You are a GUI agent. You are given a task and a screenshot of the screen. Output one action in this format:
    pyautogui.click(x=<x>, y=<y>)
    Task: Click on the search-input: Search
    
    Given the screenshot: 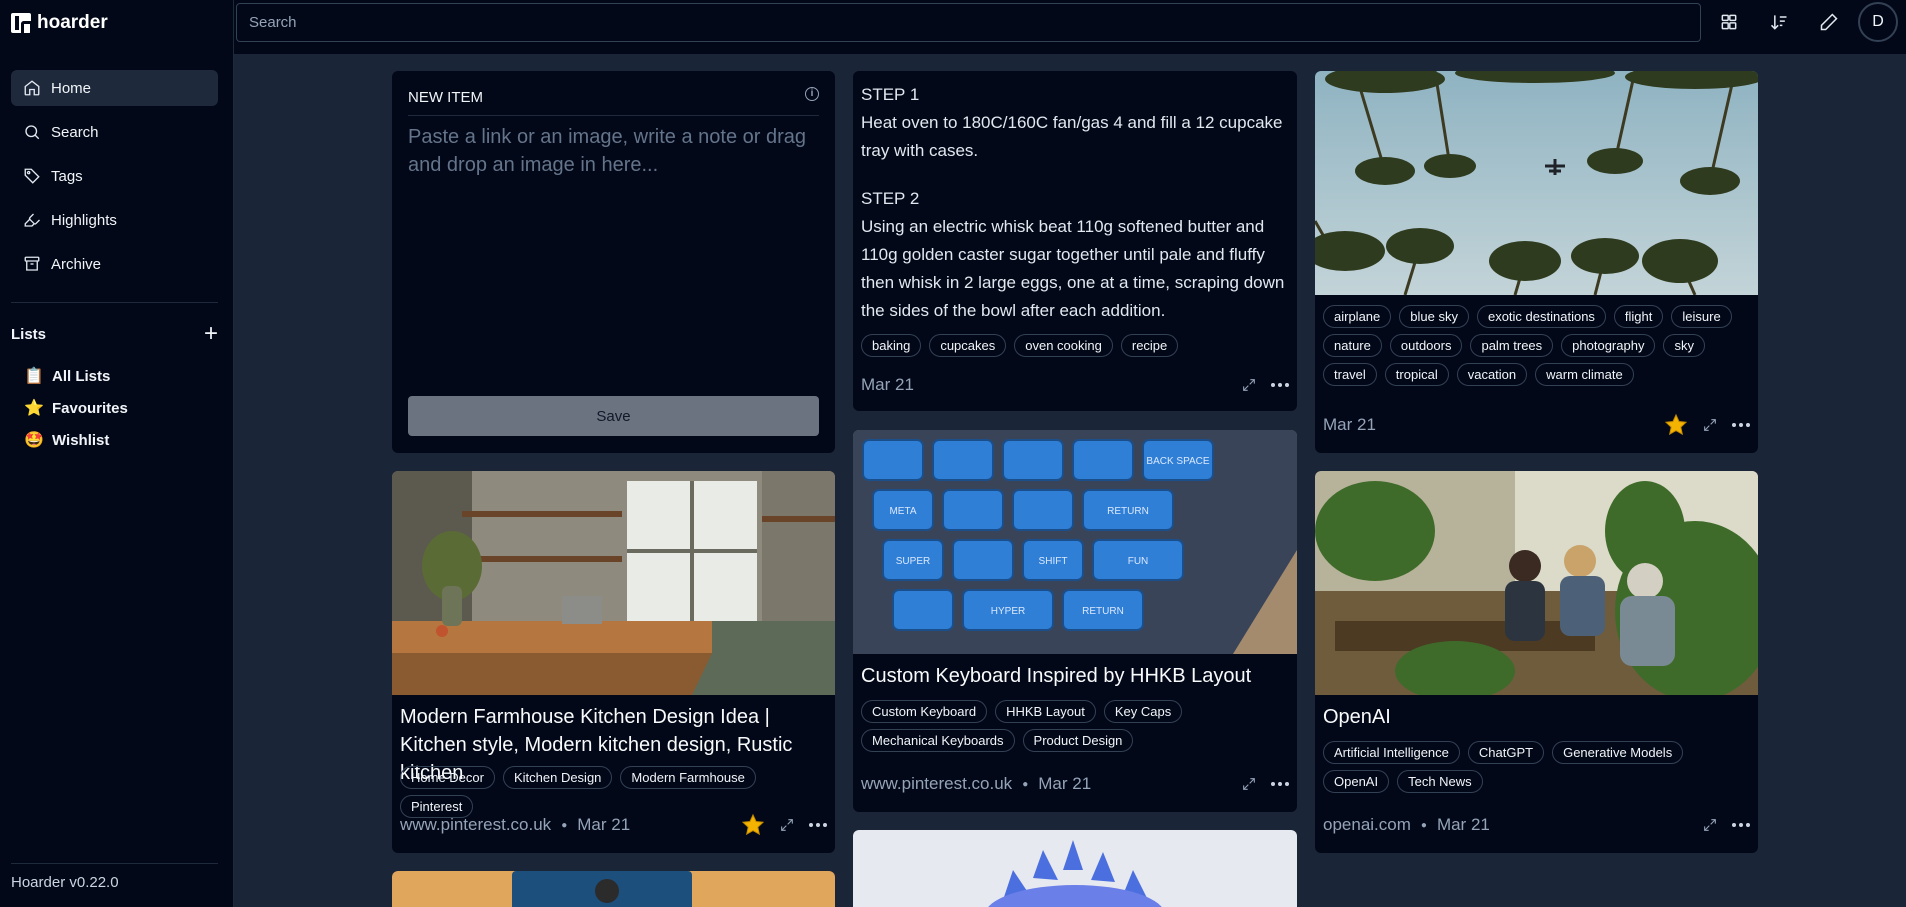 What is the action you would take?
    pyautogui.click(x=968, y=22)
    